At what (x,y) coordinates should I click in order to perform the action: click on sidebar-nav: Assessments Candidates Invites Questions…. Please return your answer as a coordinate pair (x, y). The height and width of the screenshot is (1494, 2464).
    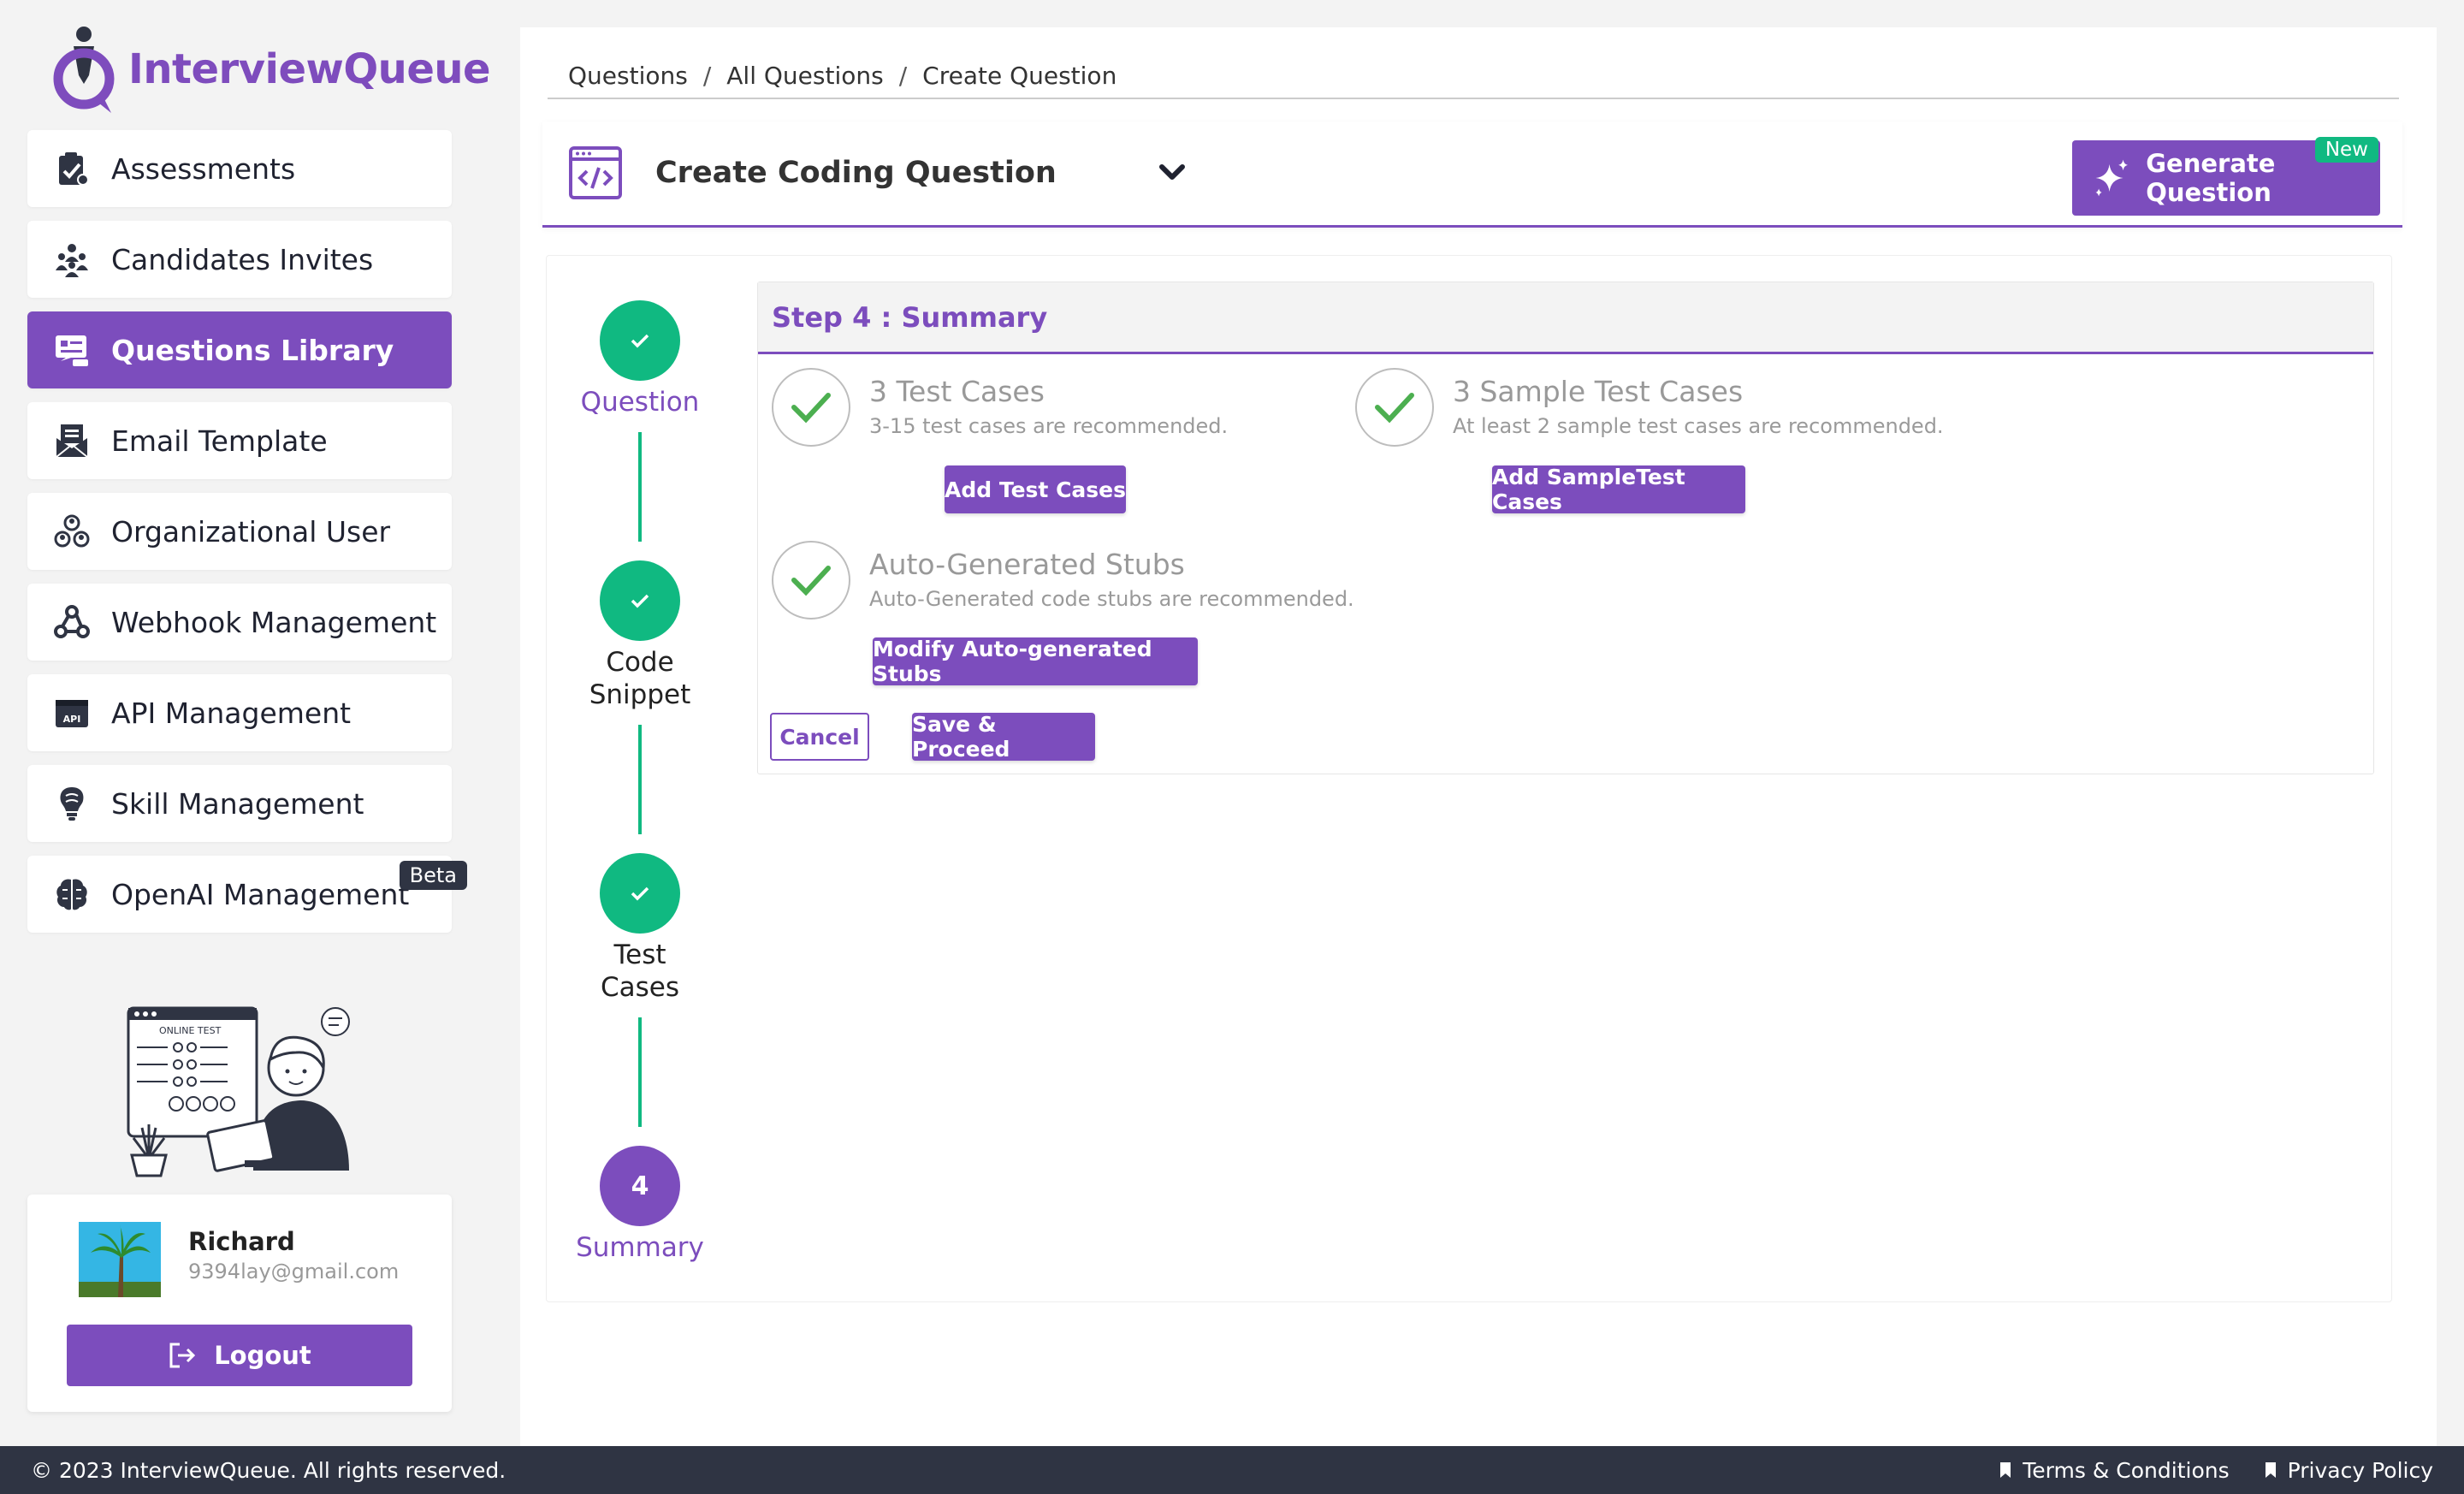
    Looking at the image, I should click on (247, 538).